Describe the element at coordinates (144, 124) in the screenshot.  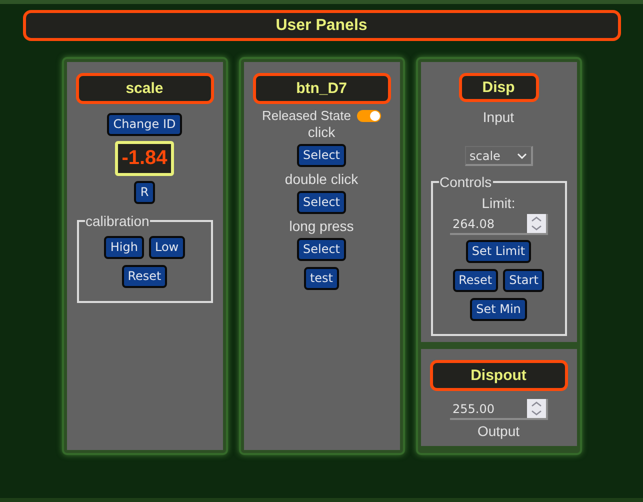
I see `action-button: Change ID` at that location.